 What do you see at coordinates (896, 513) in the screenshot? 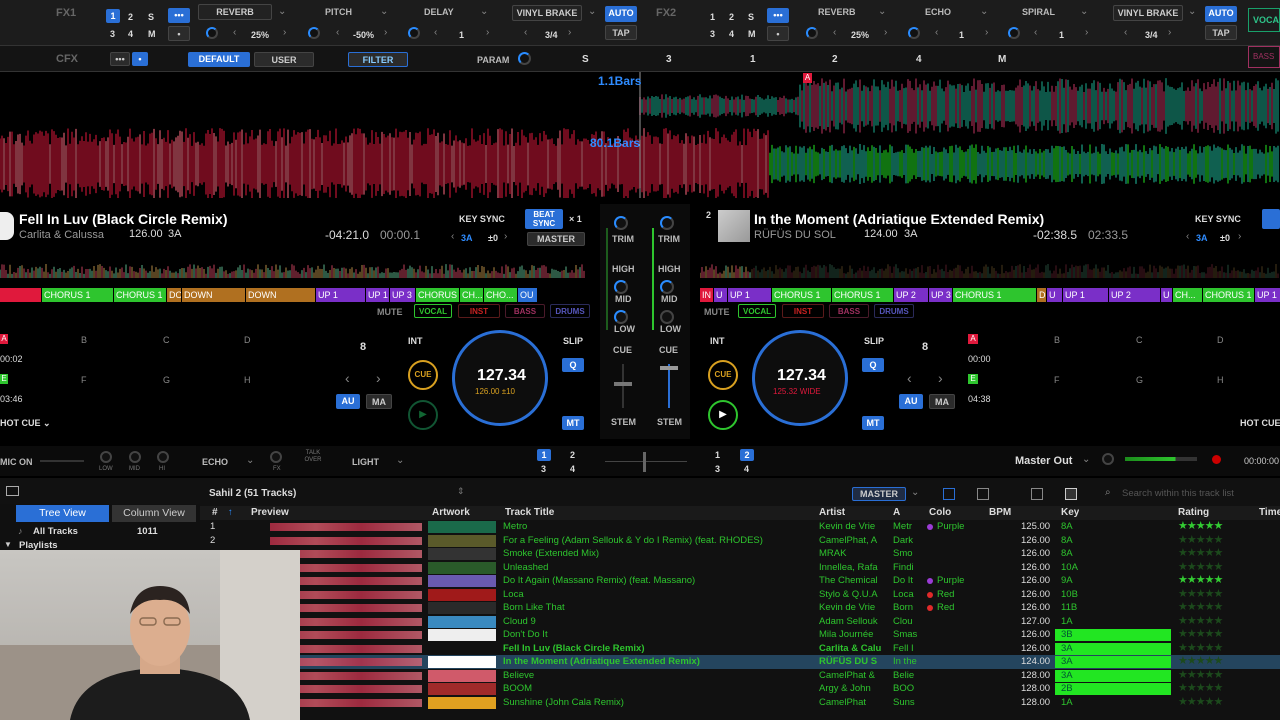
I see `column-header-a: A` at bounding box center [896, 513].